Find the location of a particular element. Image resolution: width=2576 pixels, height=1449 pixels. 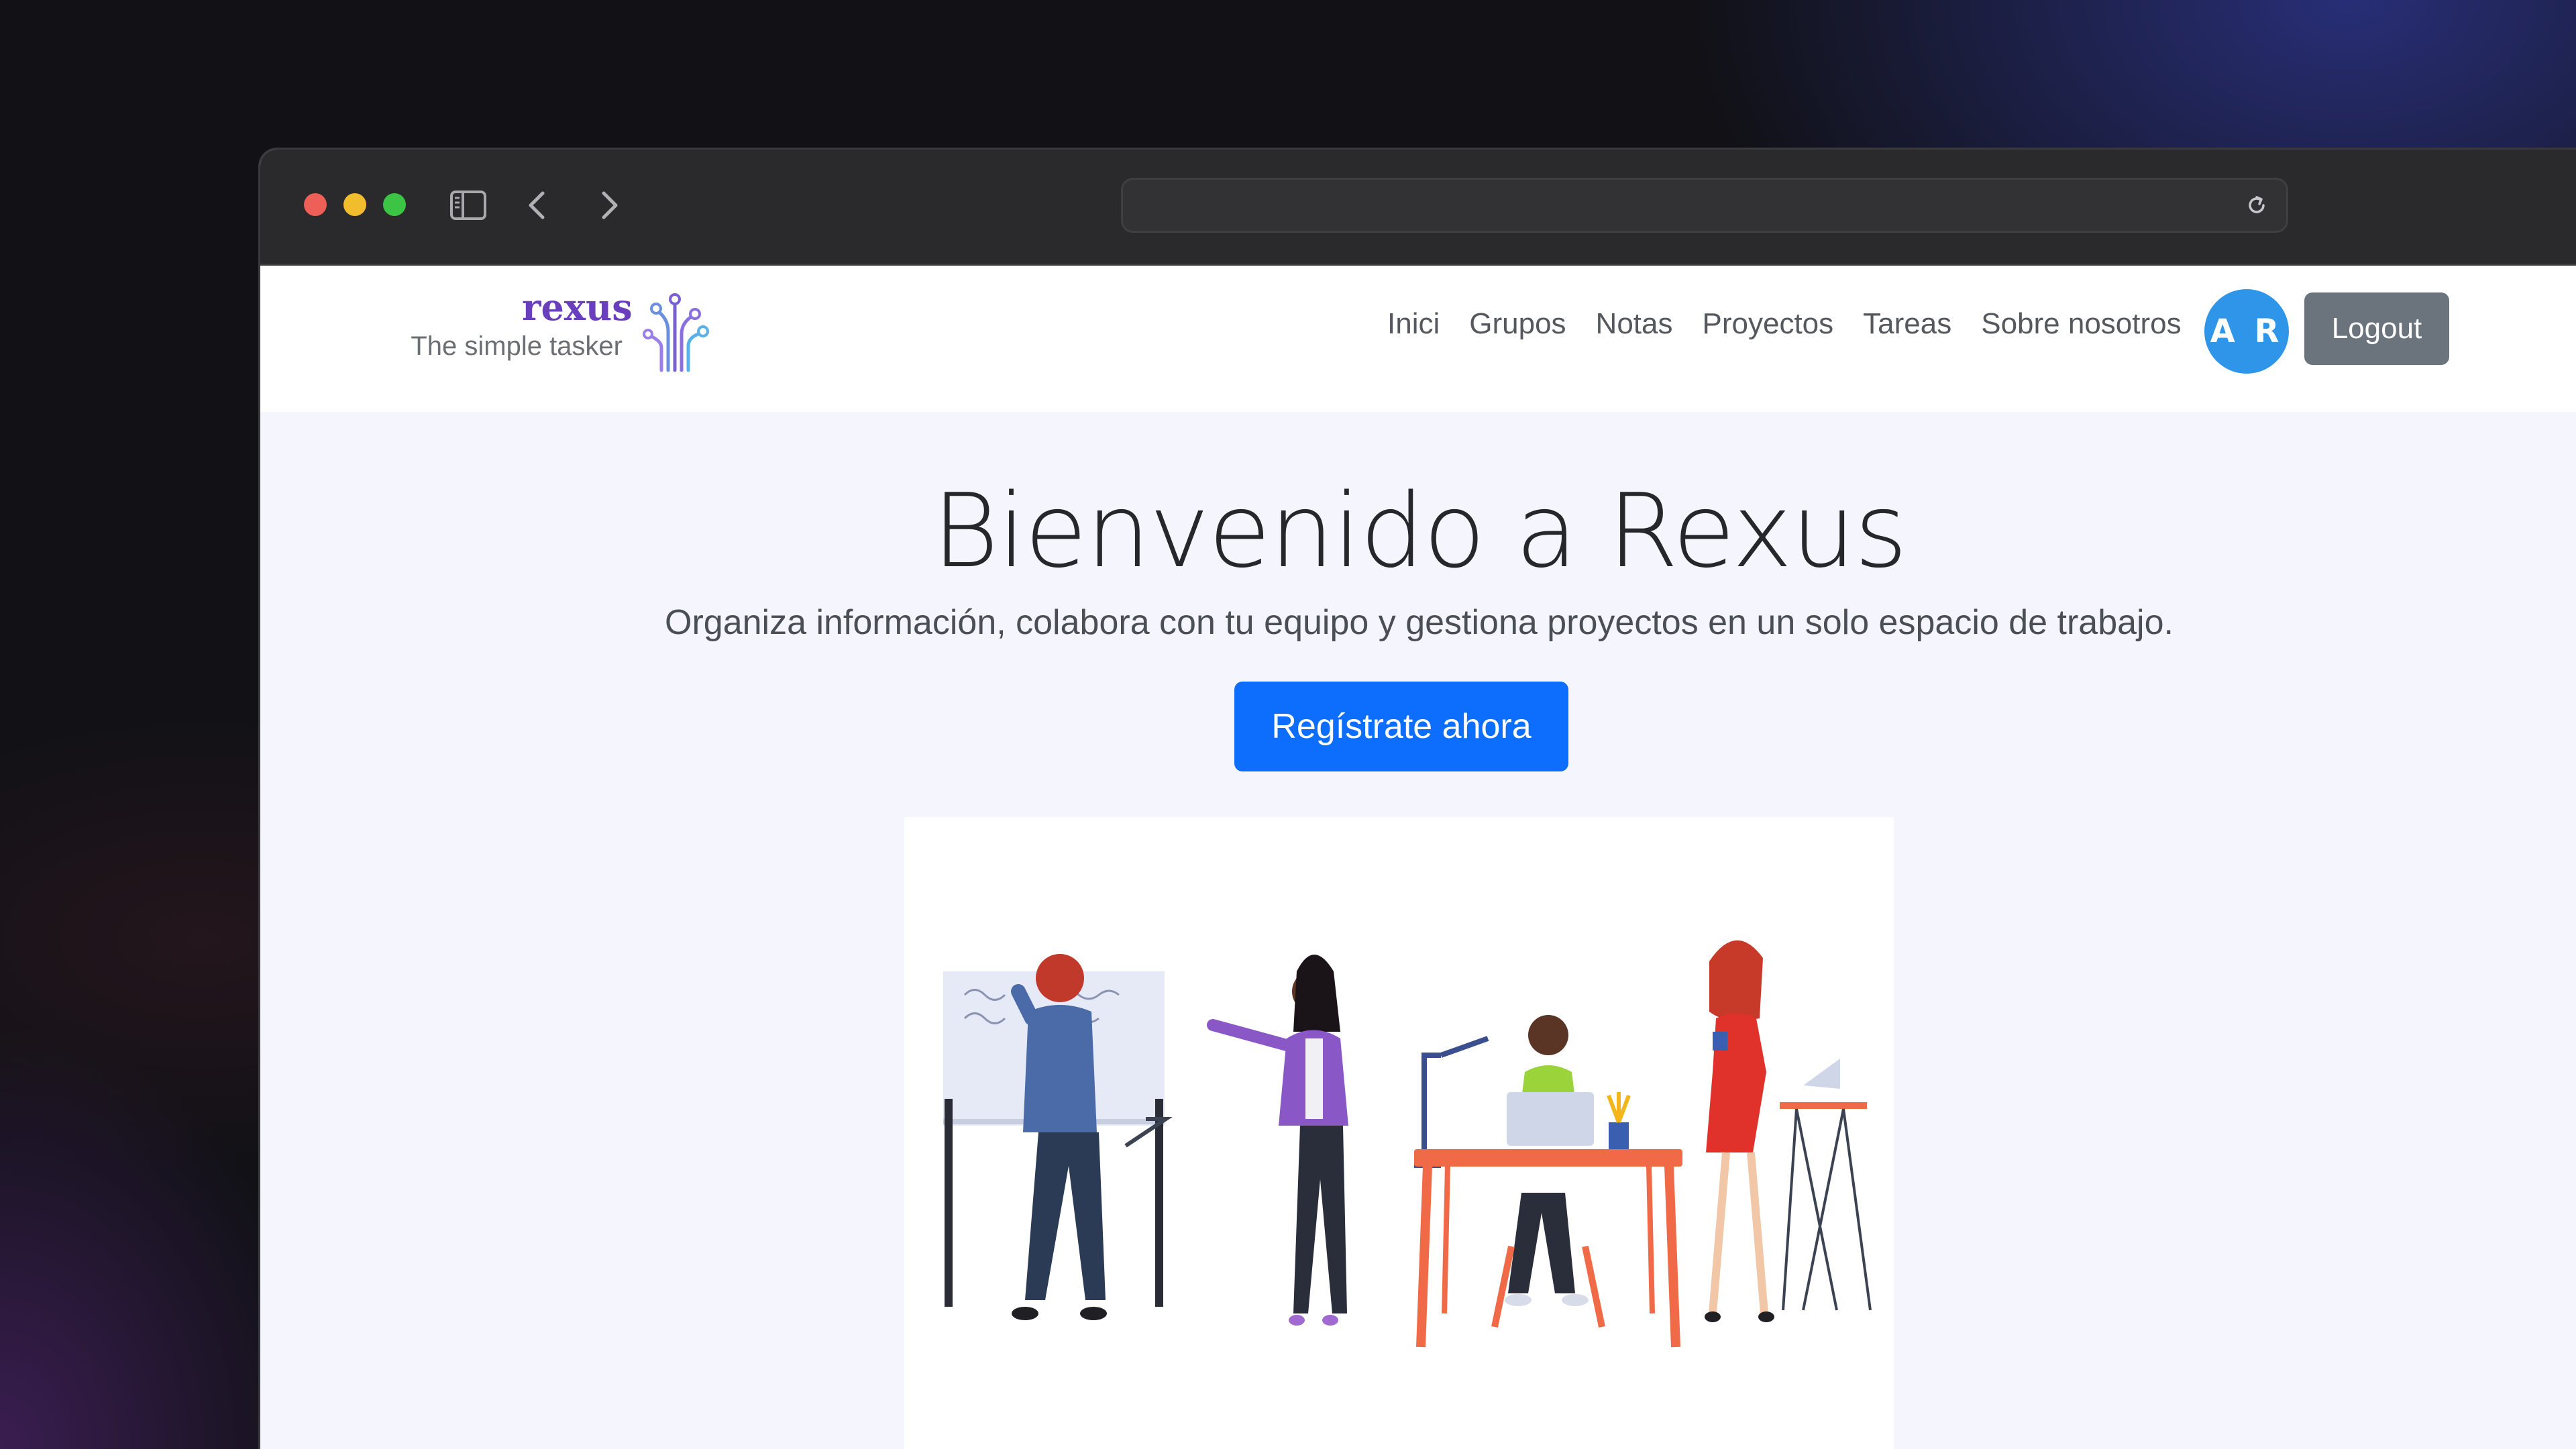

nav-link-sobre-nosotros: Sobre nosotros is located at coordinates (2081, 324).